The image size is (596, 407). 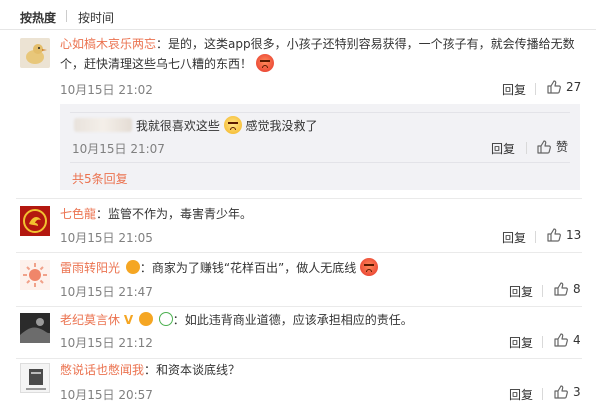 I want to click on crying-emoji-icon, so click(x=232, y=125).